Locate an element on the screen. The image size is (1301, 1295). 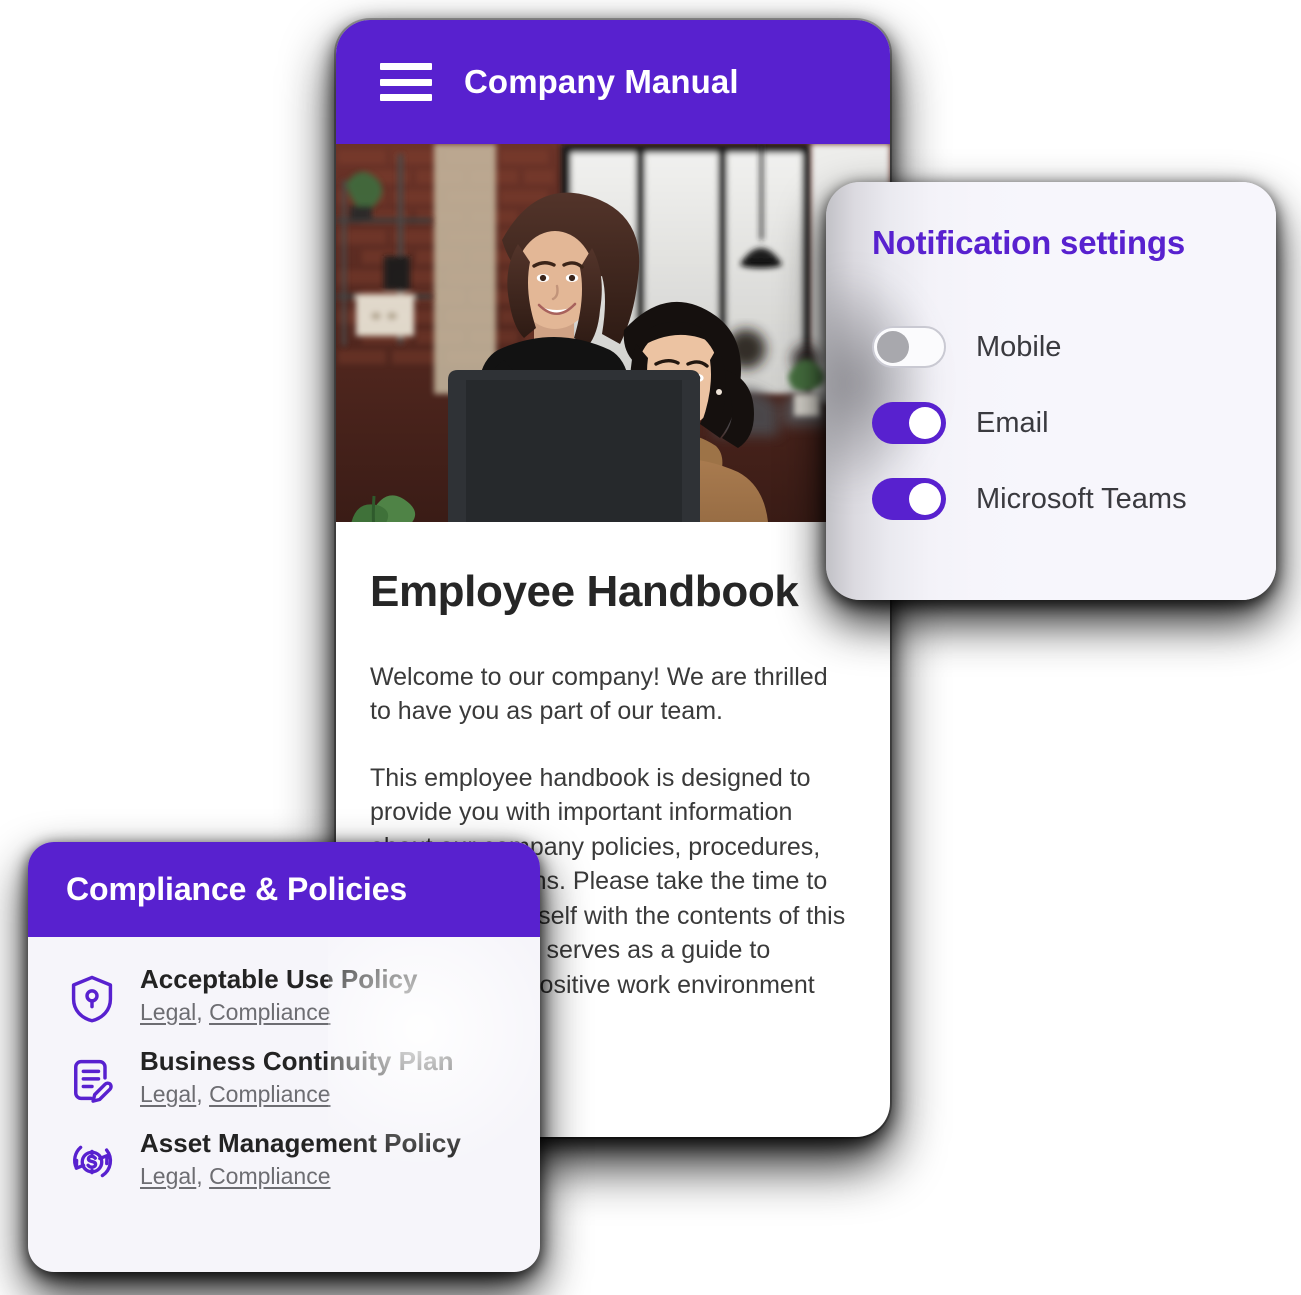
hero-image-illustration is located at coordinates (613, 333).